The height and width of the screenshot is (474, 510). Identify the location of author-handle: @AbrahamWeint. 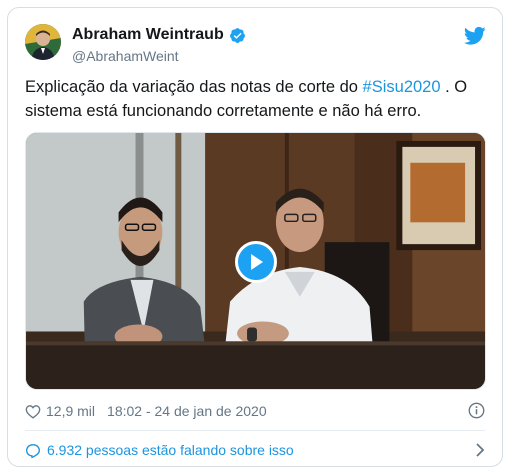
(125, 56).